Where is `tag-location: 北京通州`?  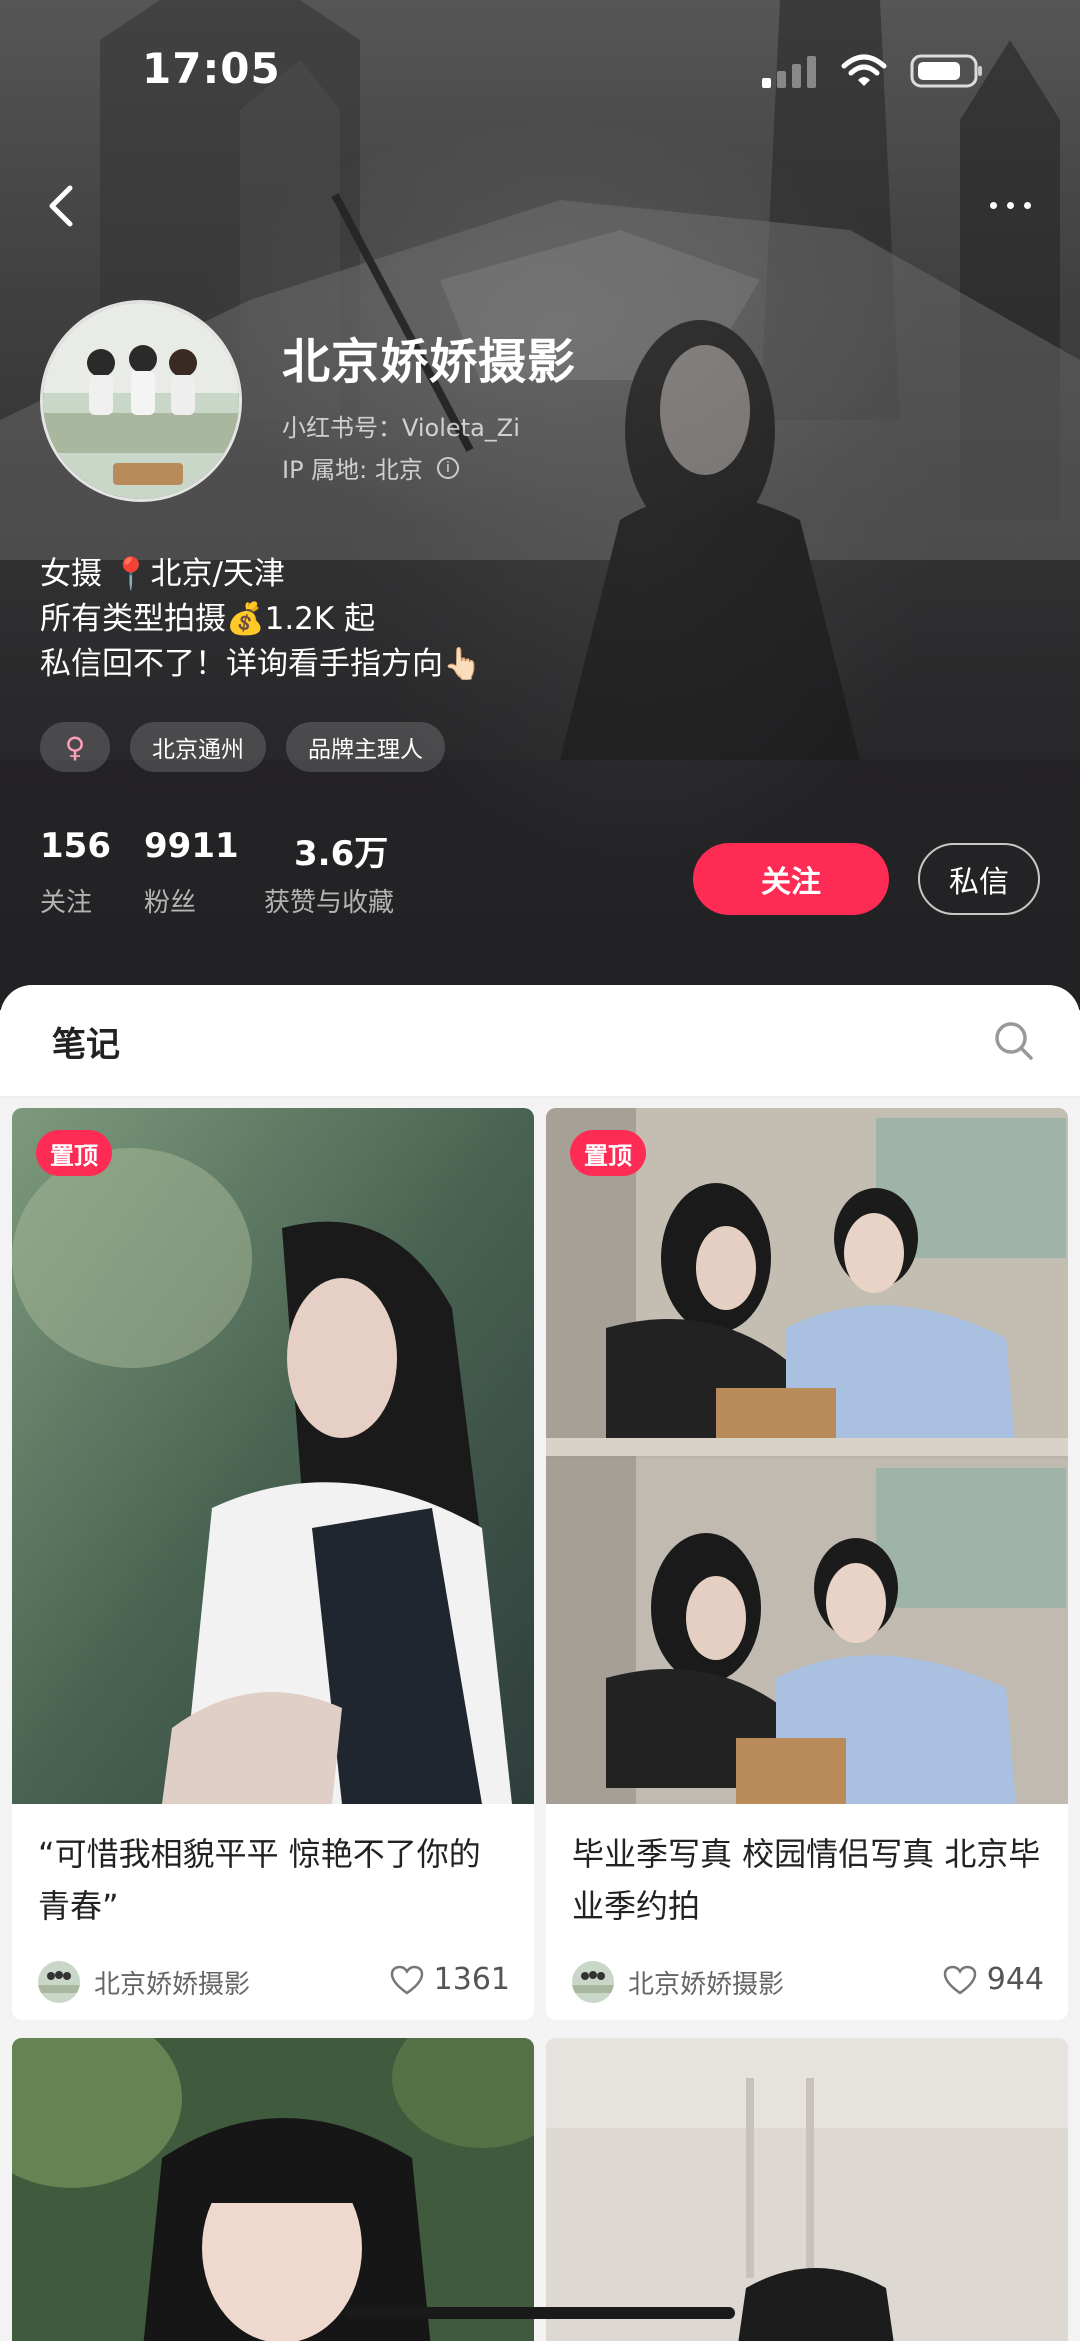 tag-location: 北京通州 is located at coordinates (198, 747).